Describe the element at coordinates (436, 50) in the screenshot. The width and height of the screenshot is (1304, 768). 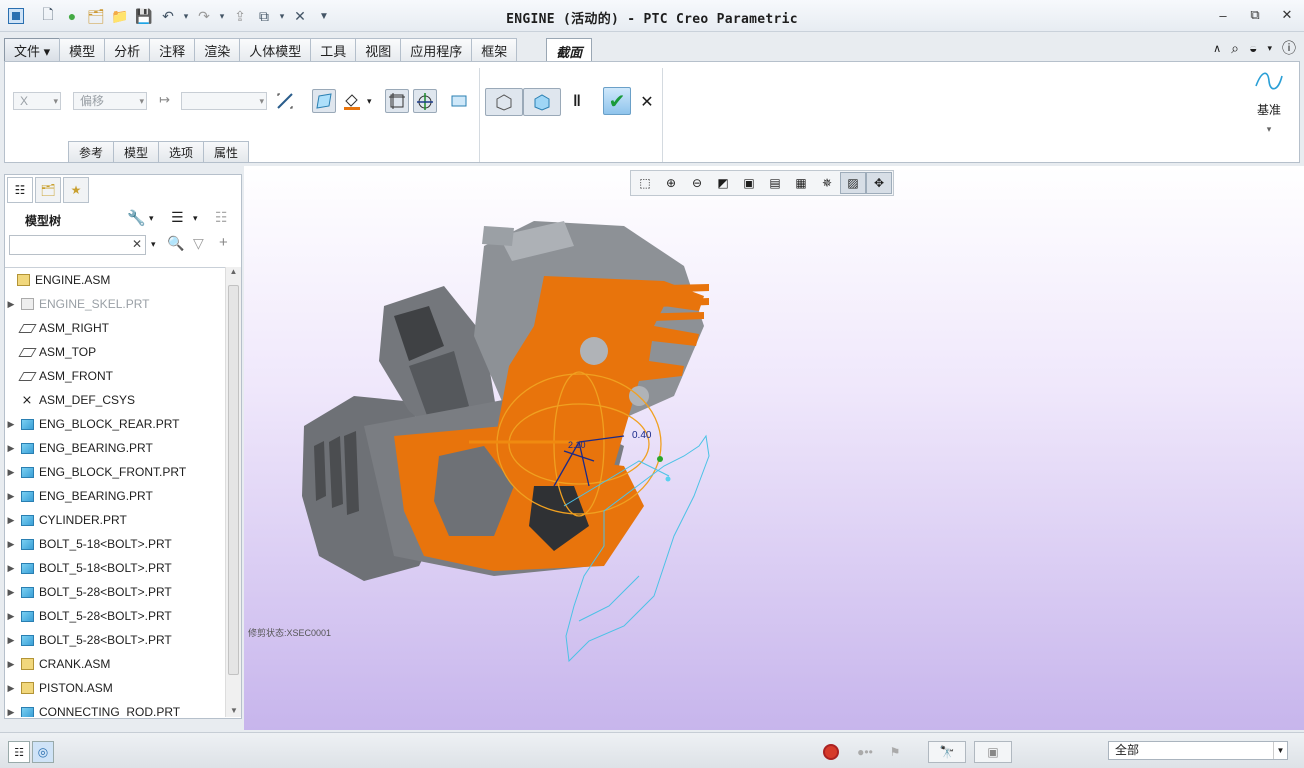
I see `tab-applications: 应用程序` at that location.